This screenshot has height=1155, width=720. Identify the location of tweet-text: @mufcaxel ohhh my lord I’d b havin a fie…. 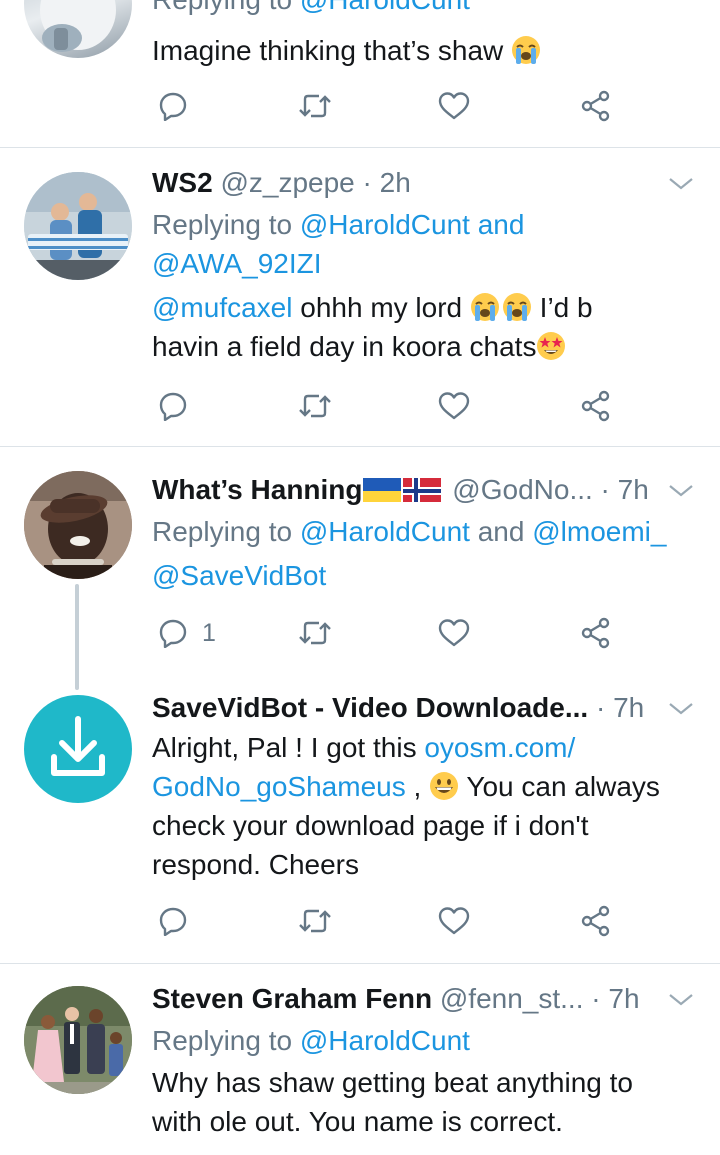
(424, 327).